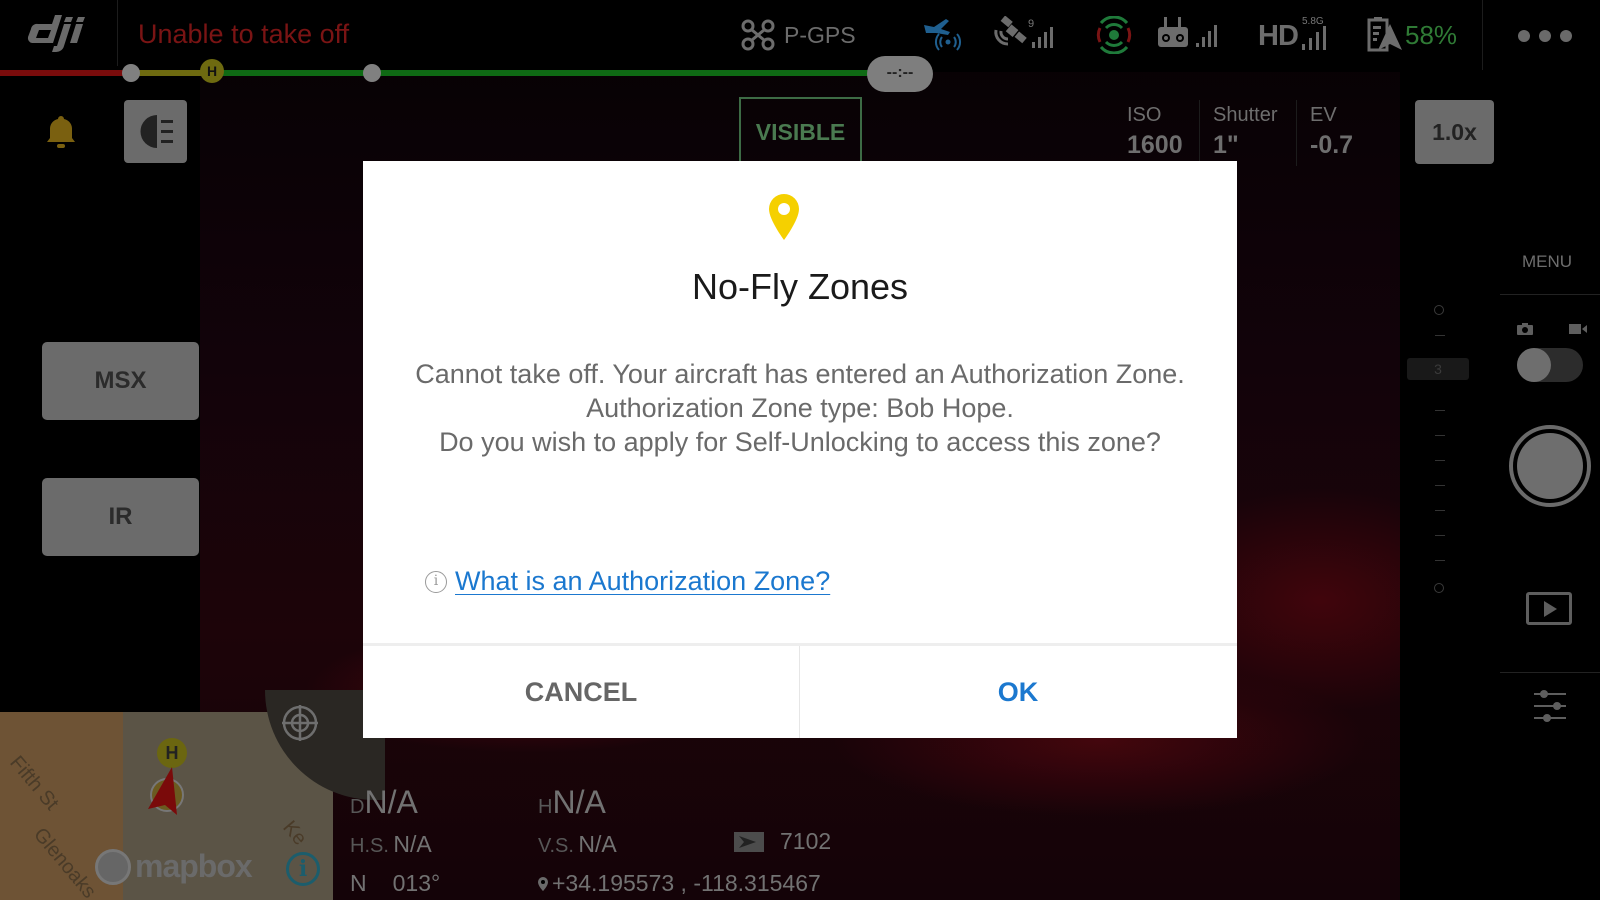 The height and width of the screenshot is (900, 1600). Describe the element at coordinates (758, 35) in the screenshot. I see `aircraft-icon` at that location.